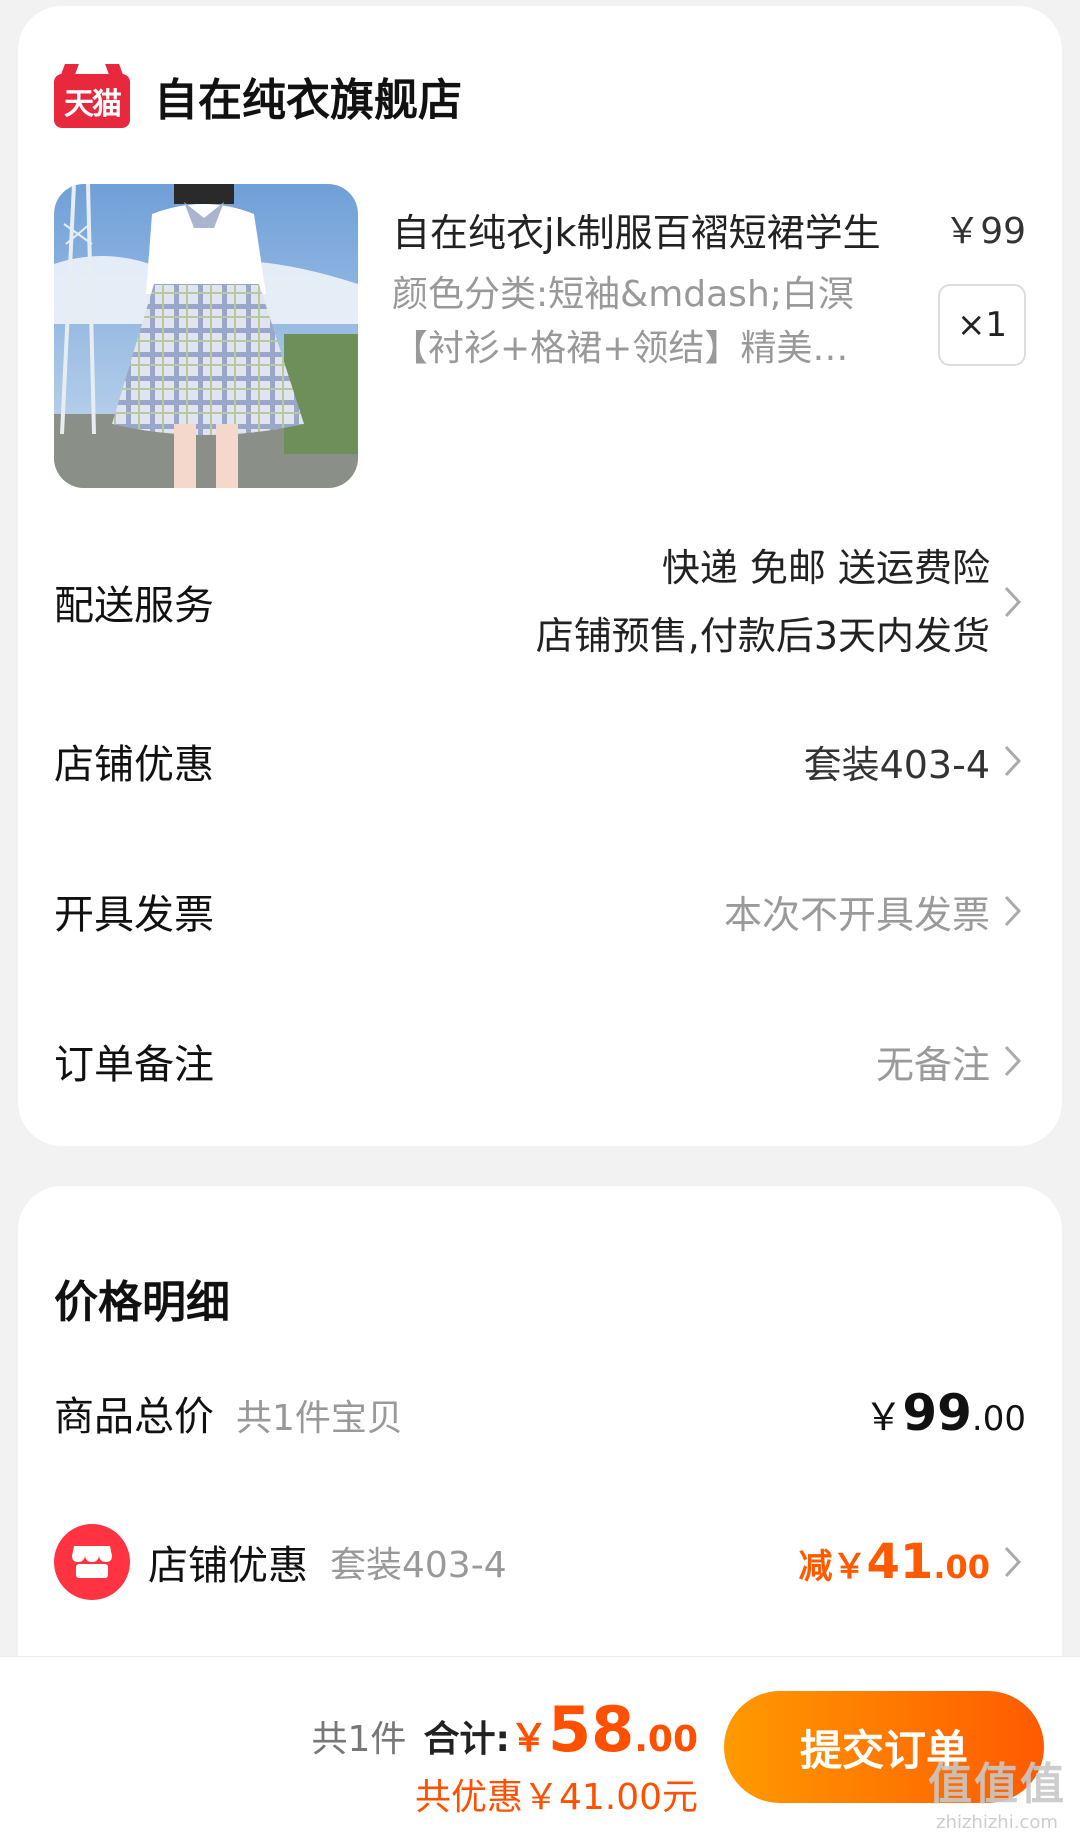  Describe the element at coordinates (896, 764) in the screenshot. I see `shop-discount-value: 套装403-4` at that location.